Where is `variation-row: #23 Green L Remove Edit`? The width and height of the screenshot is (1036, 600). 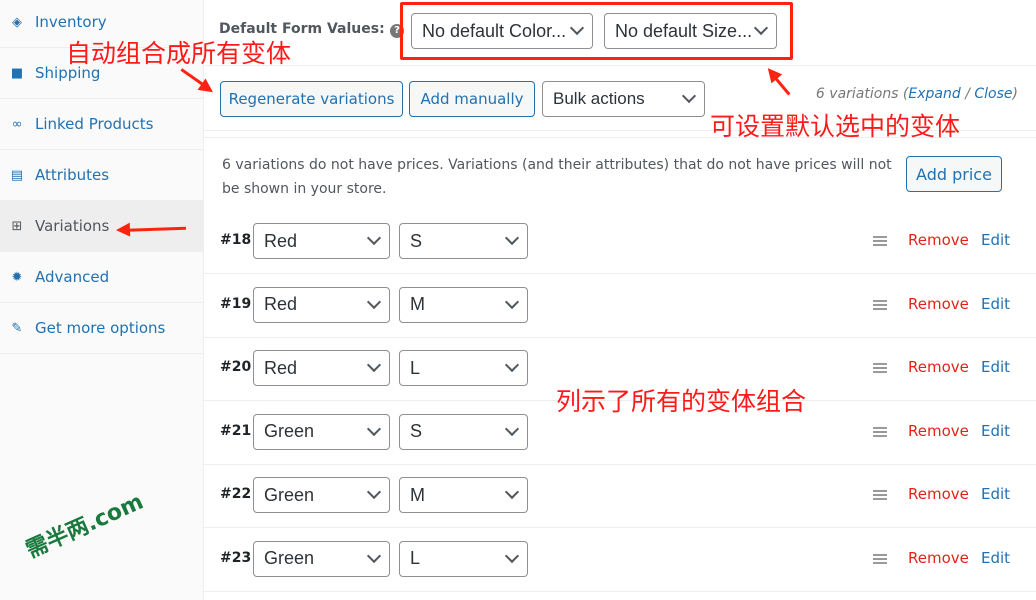 variation-row: #23 Green L Remove Edit is located at coordinates (620, 560).